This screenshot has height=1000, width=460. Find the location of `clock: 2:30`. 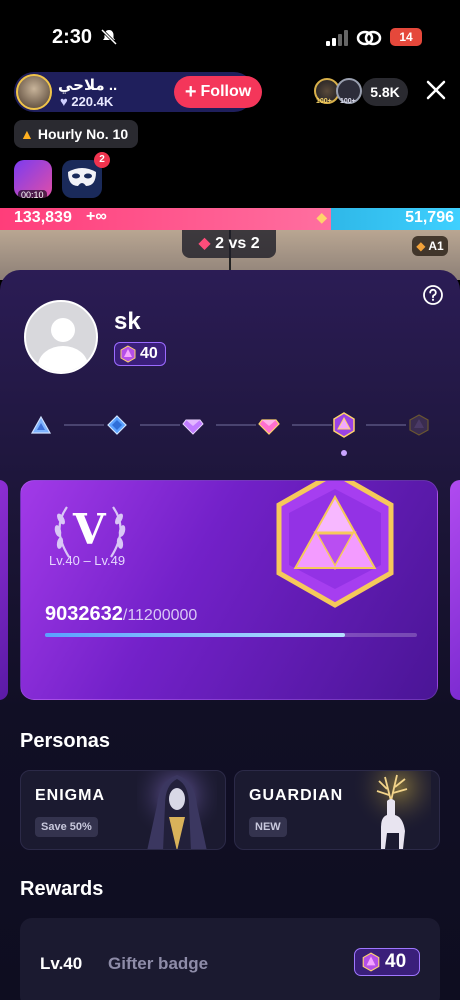

clock: 2:30 is located at coordinates (72, 37).